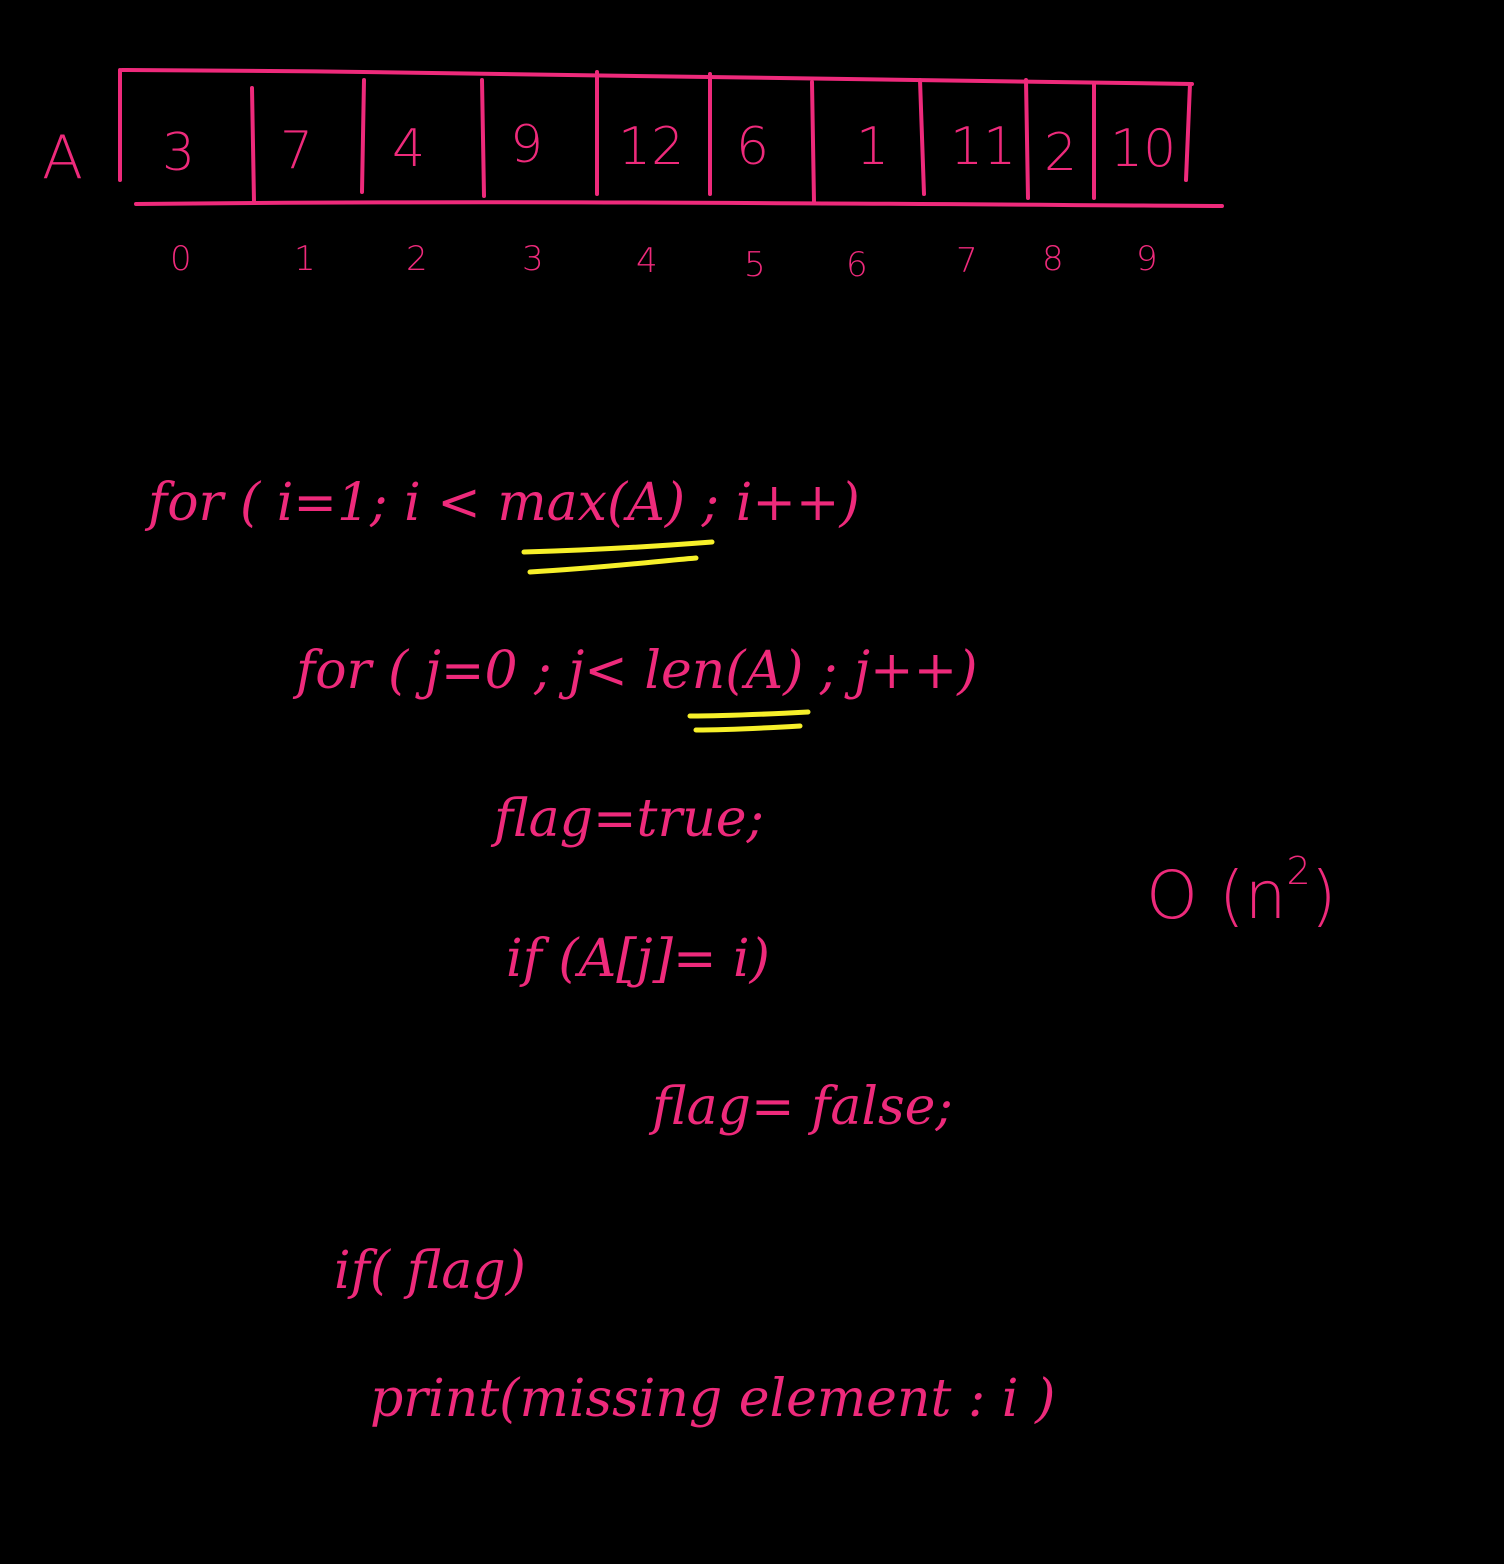 This screenshot has height=1564, width=1504. I want to click on array-cell-1: 7, so click(296, 151).